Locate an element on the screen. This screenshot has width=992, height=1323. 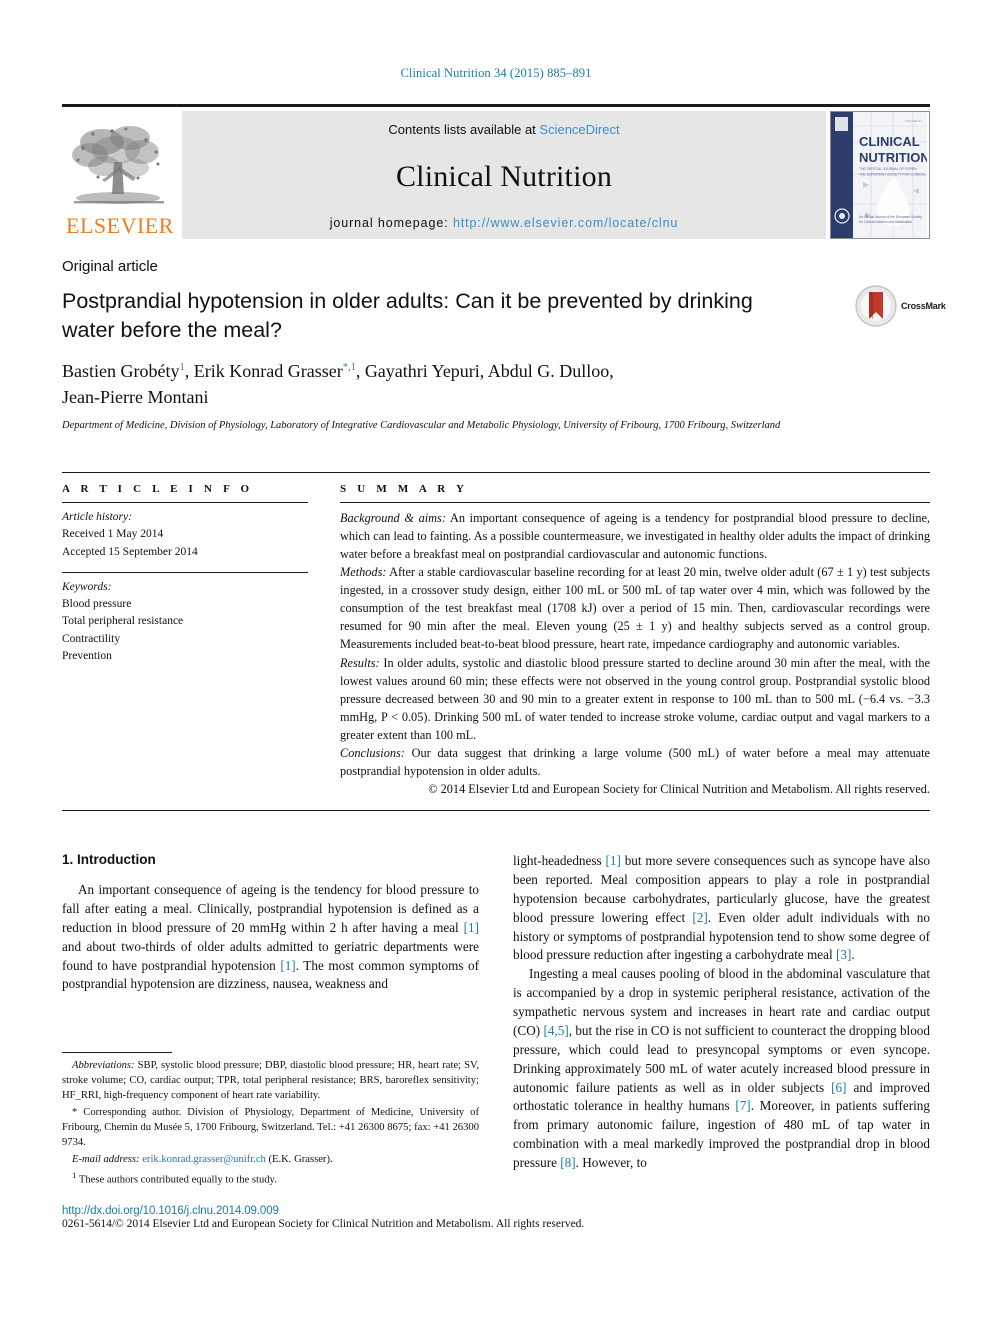
crossmark-badge: CrossMark is located at coordinates (901, 306).